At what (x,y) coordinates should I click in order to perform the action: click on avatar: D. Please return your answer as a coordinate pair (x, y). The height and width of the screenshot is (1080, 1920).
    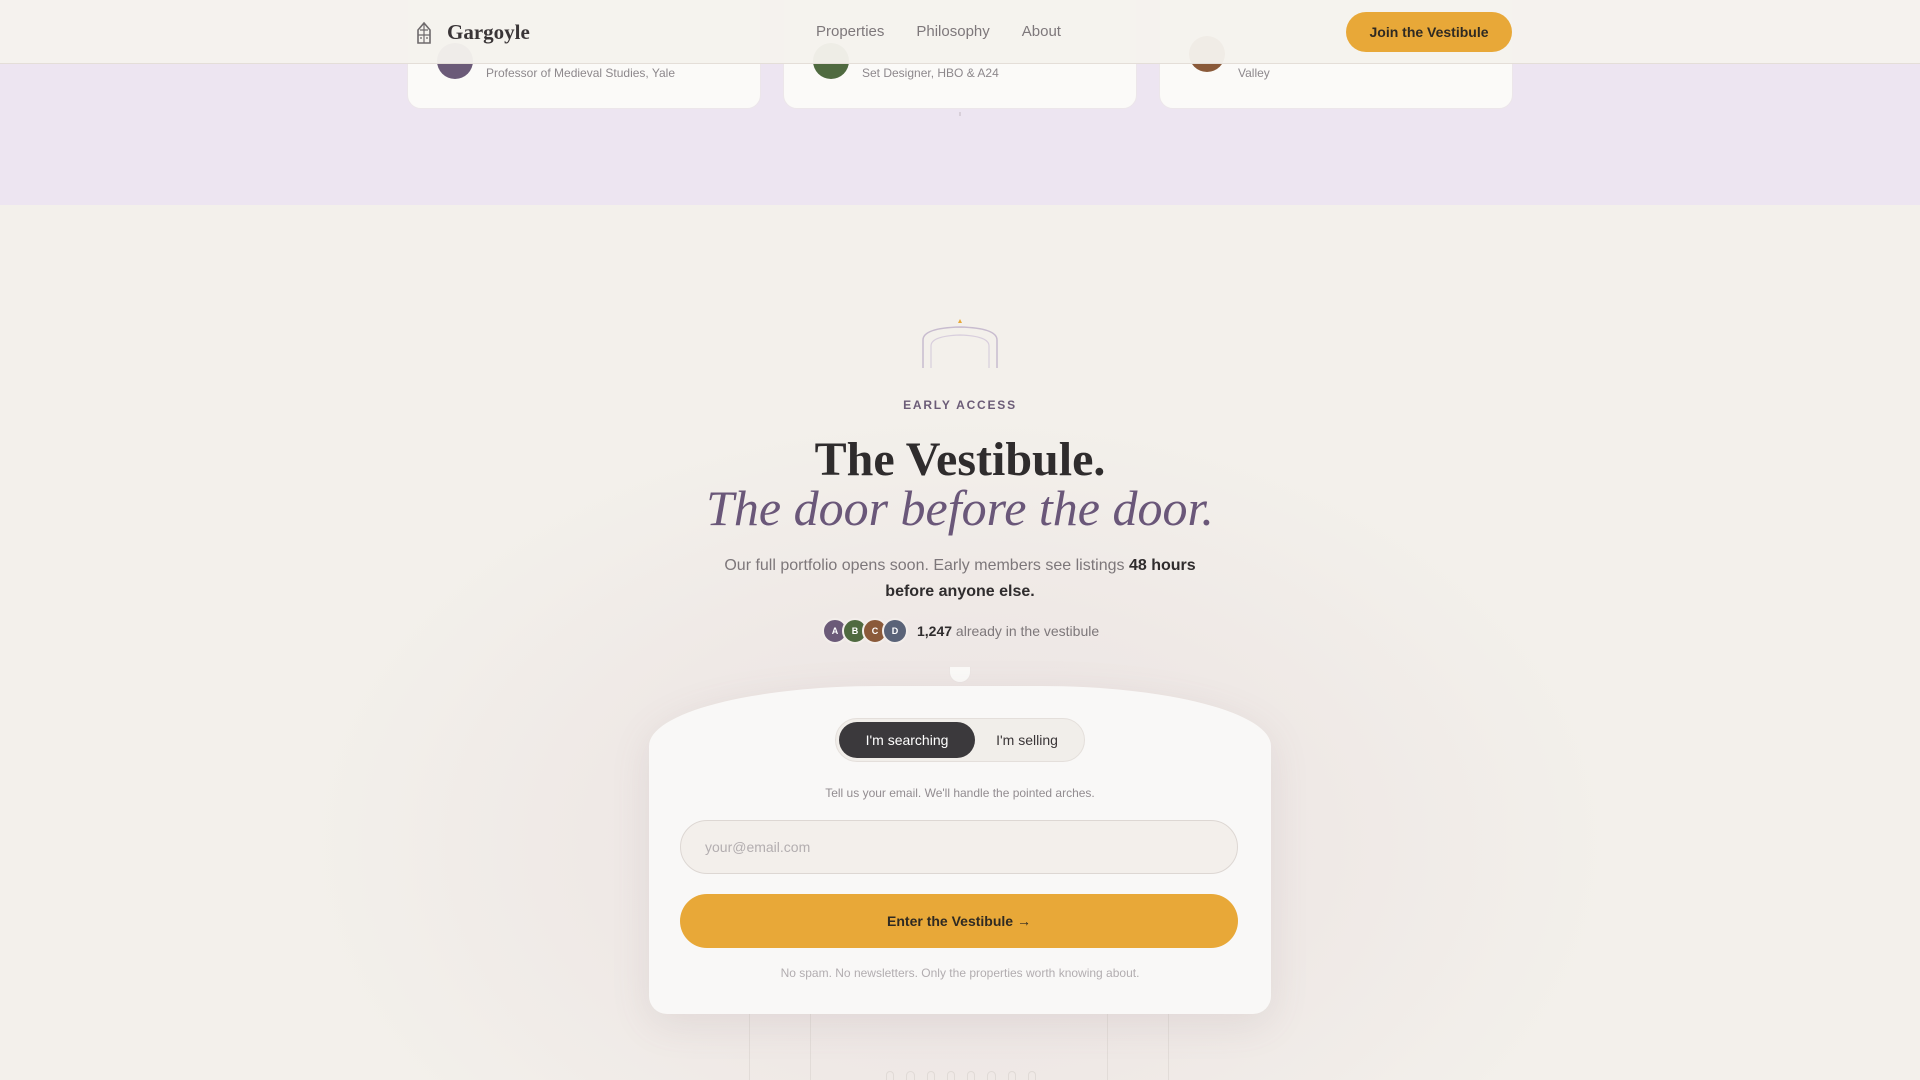
    Looking at the image, I should click on (895, 631).